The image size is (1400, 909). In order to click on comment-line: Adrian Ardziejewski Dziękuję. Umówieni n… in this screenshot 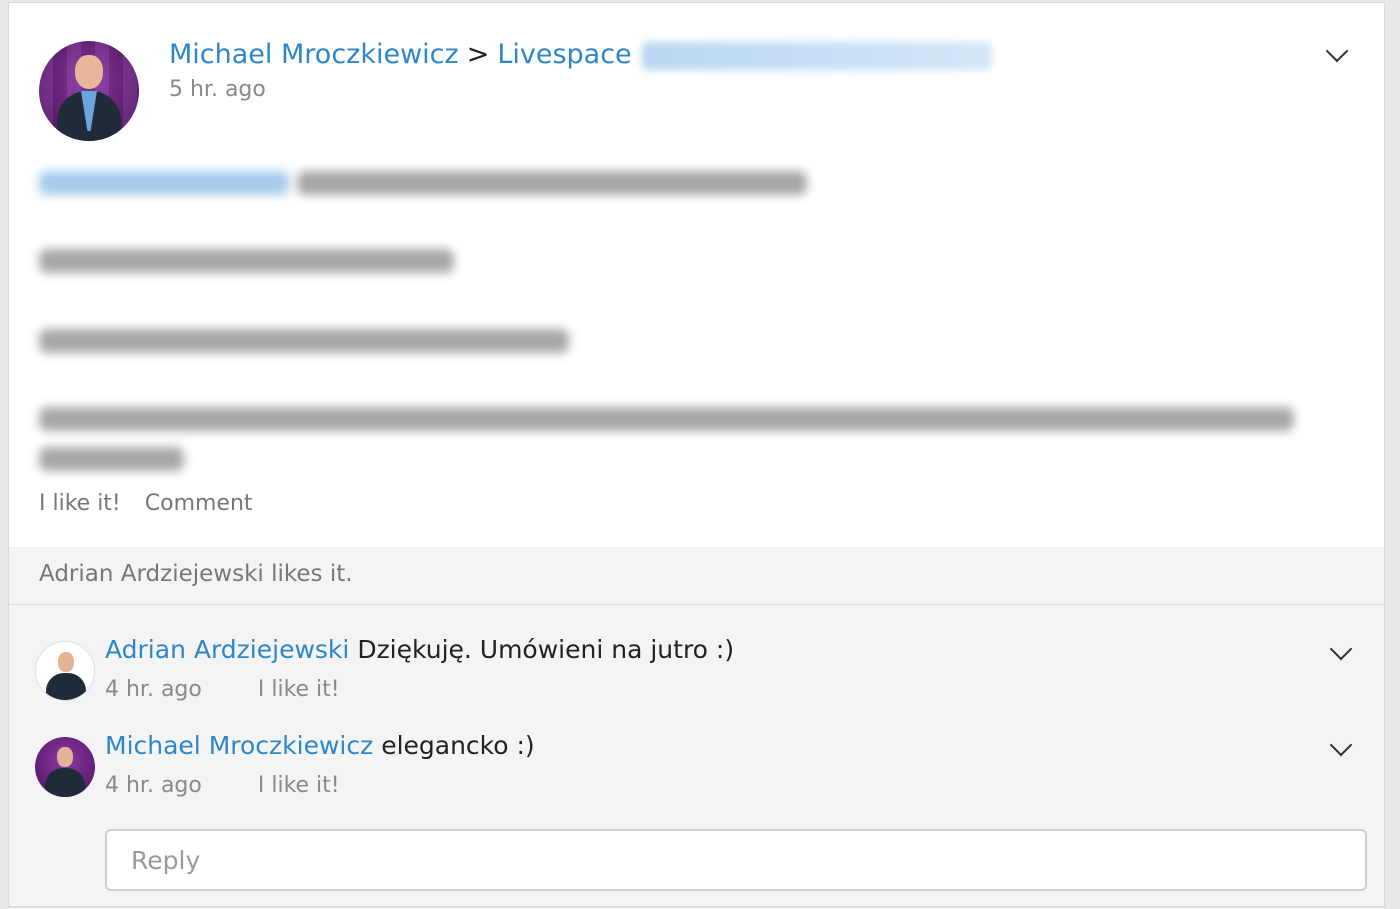, I will do `click(419, 649)`.